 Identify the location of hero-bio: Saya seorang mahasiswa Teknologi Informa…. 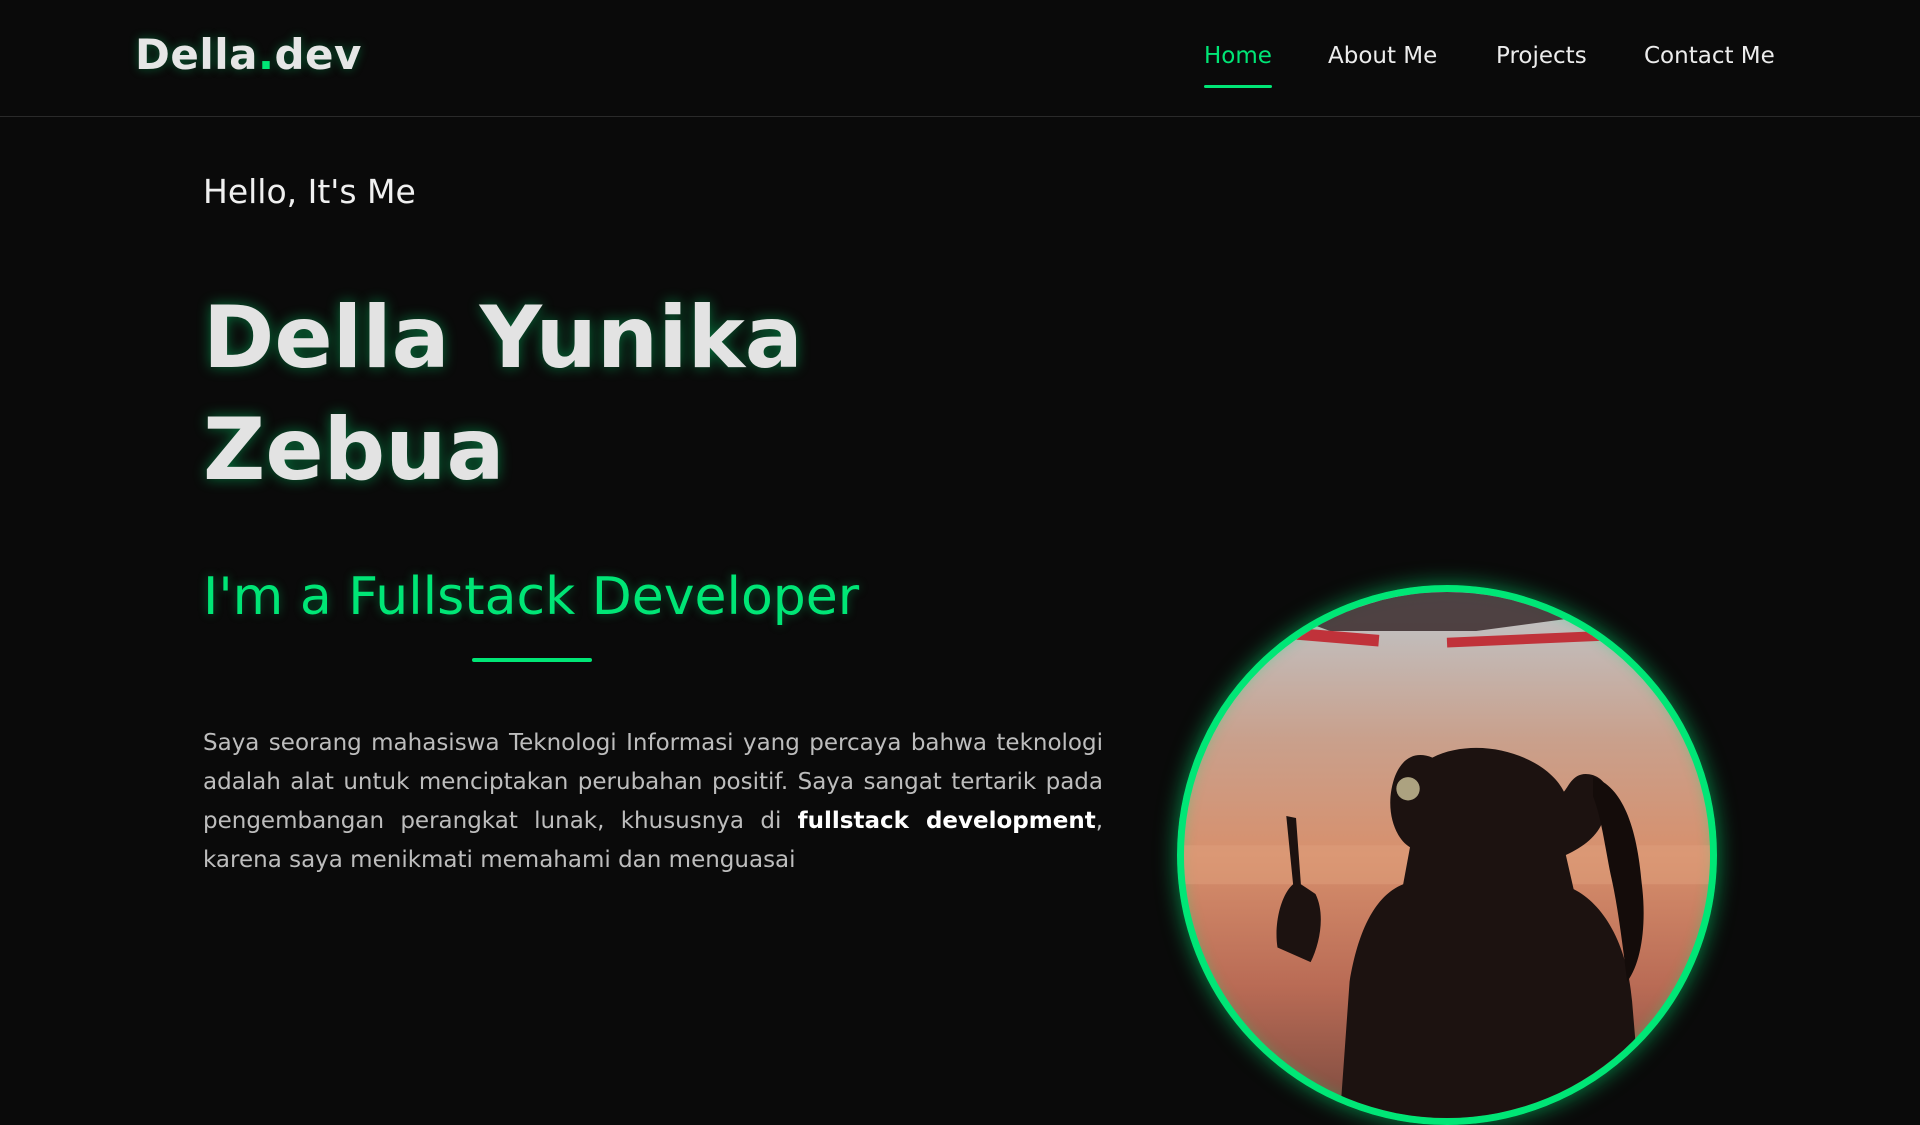
(653, 802).